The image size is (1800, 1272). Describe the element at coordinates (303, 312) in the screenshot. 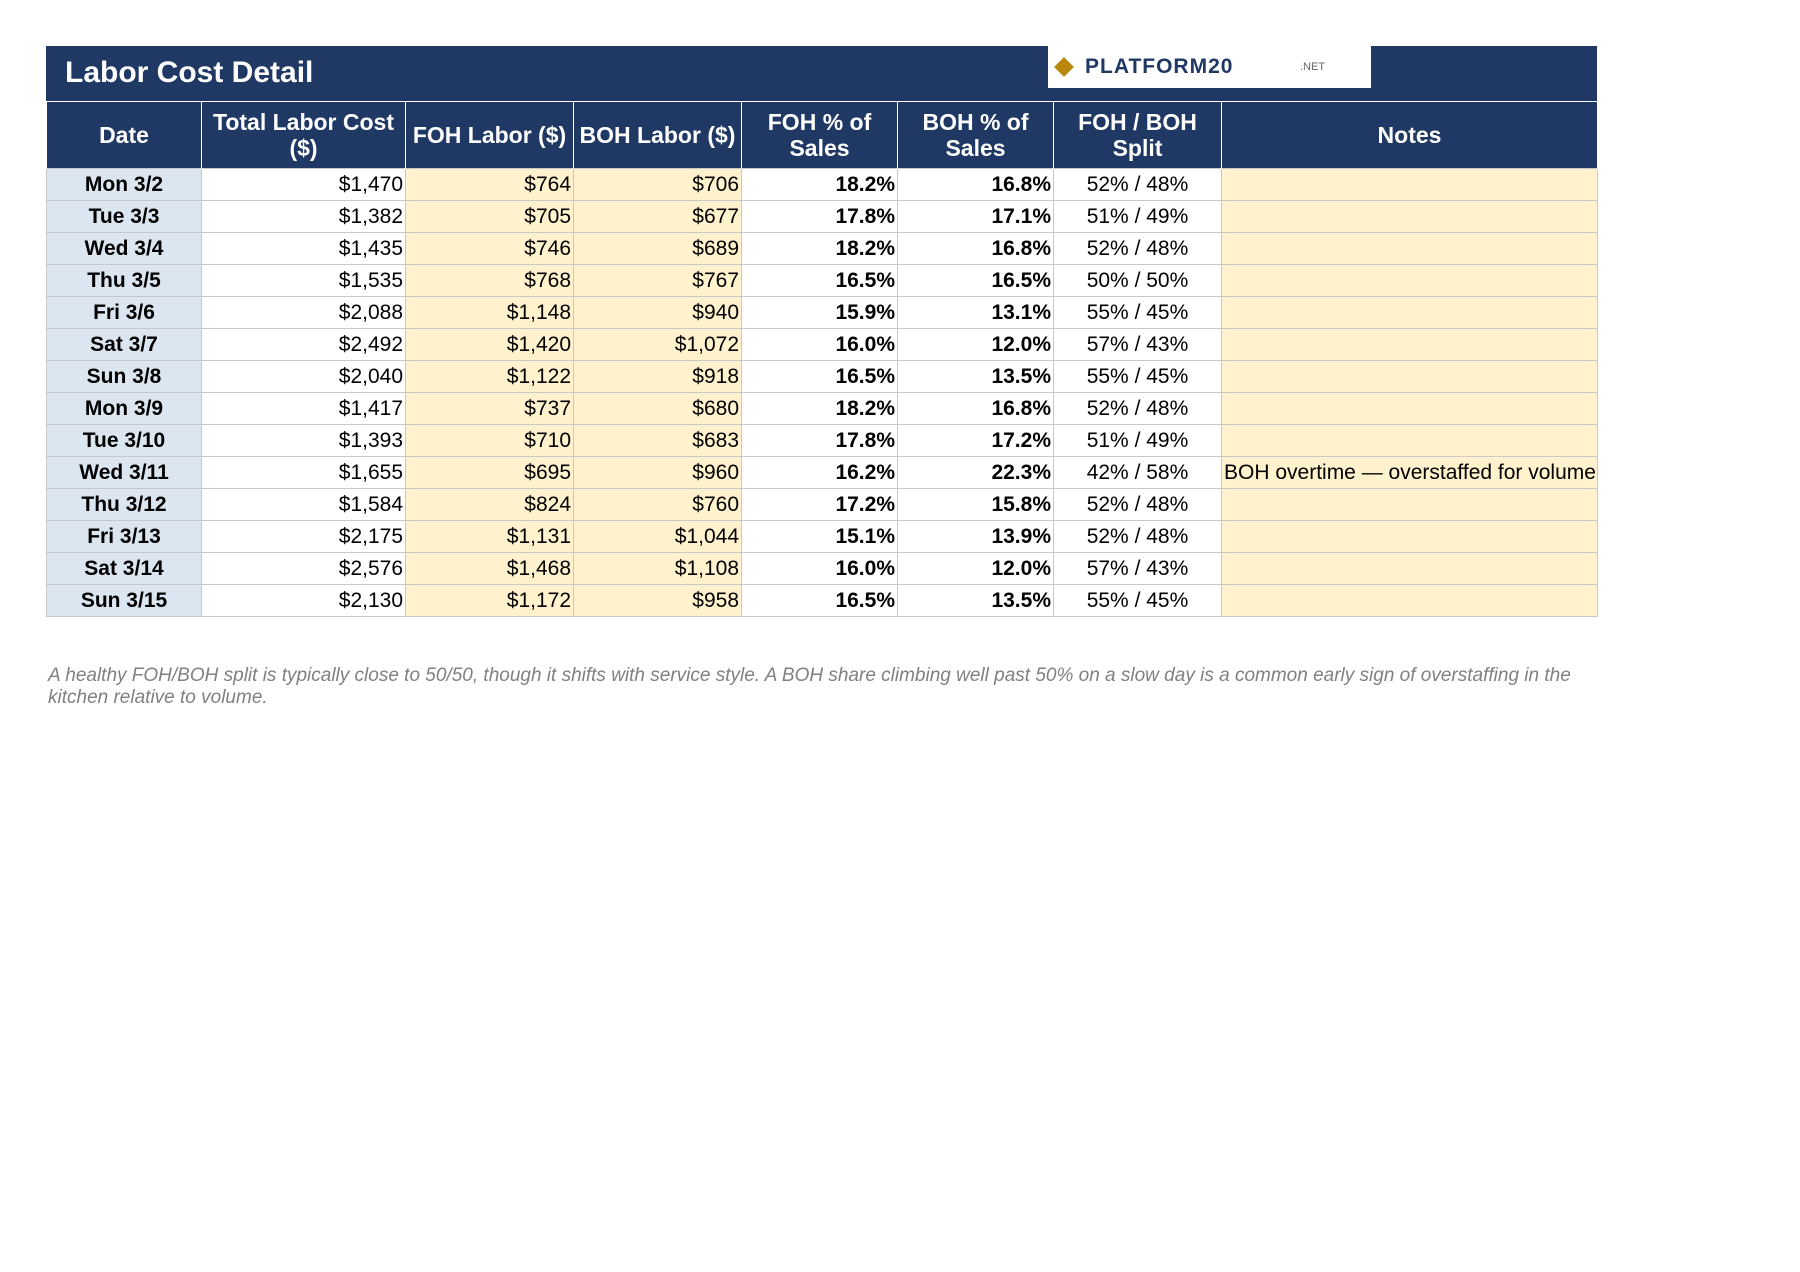

I see `total-labor-cell: $2,088` at that location.